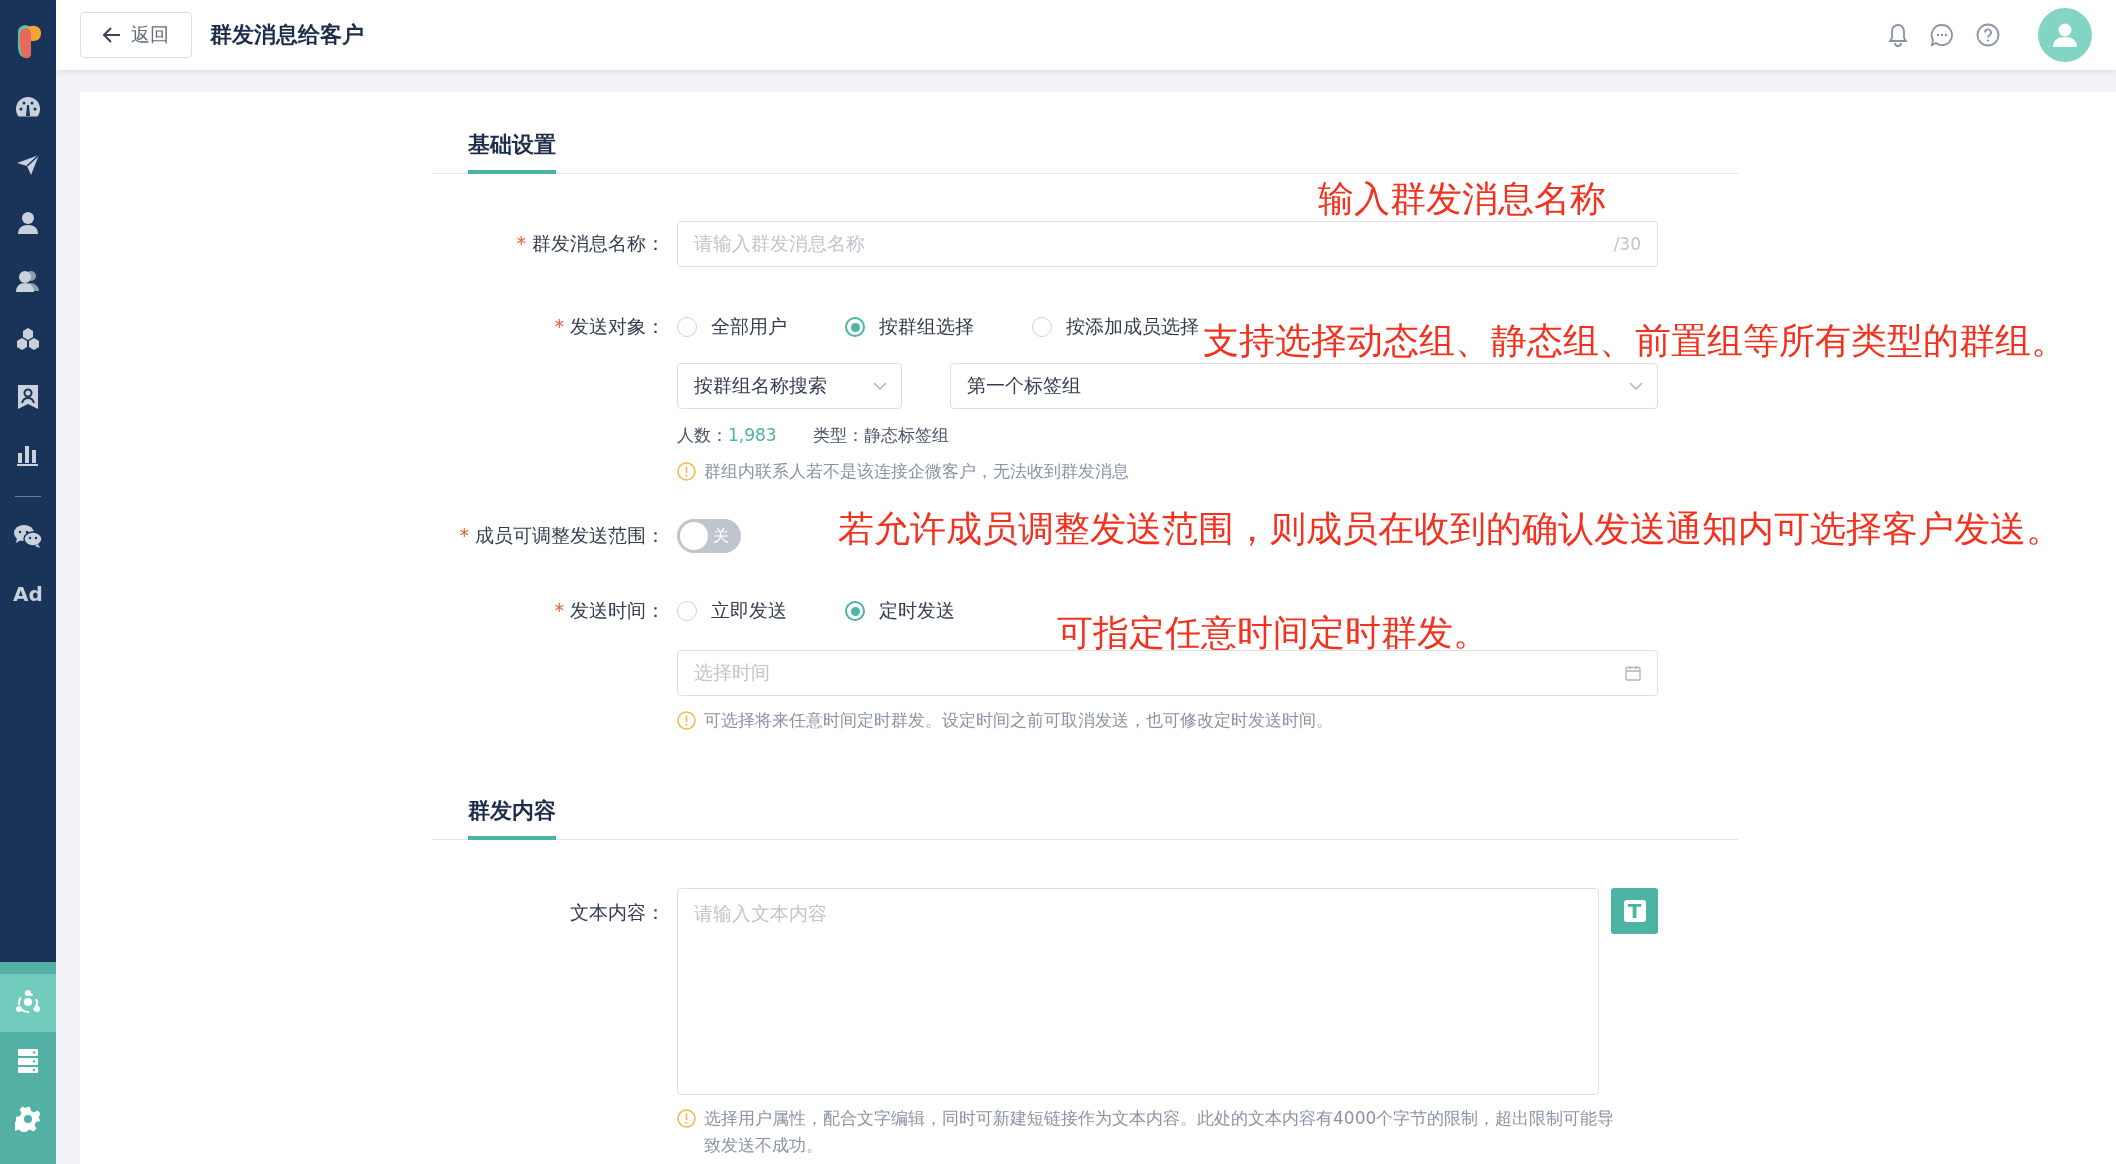  What do you see at coordinates (562, 535) in the screenshot?
I see `field-label: * 成员可调整发送范围：` at bounding box center [562, 535].